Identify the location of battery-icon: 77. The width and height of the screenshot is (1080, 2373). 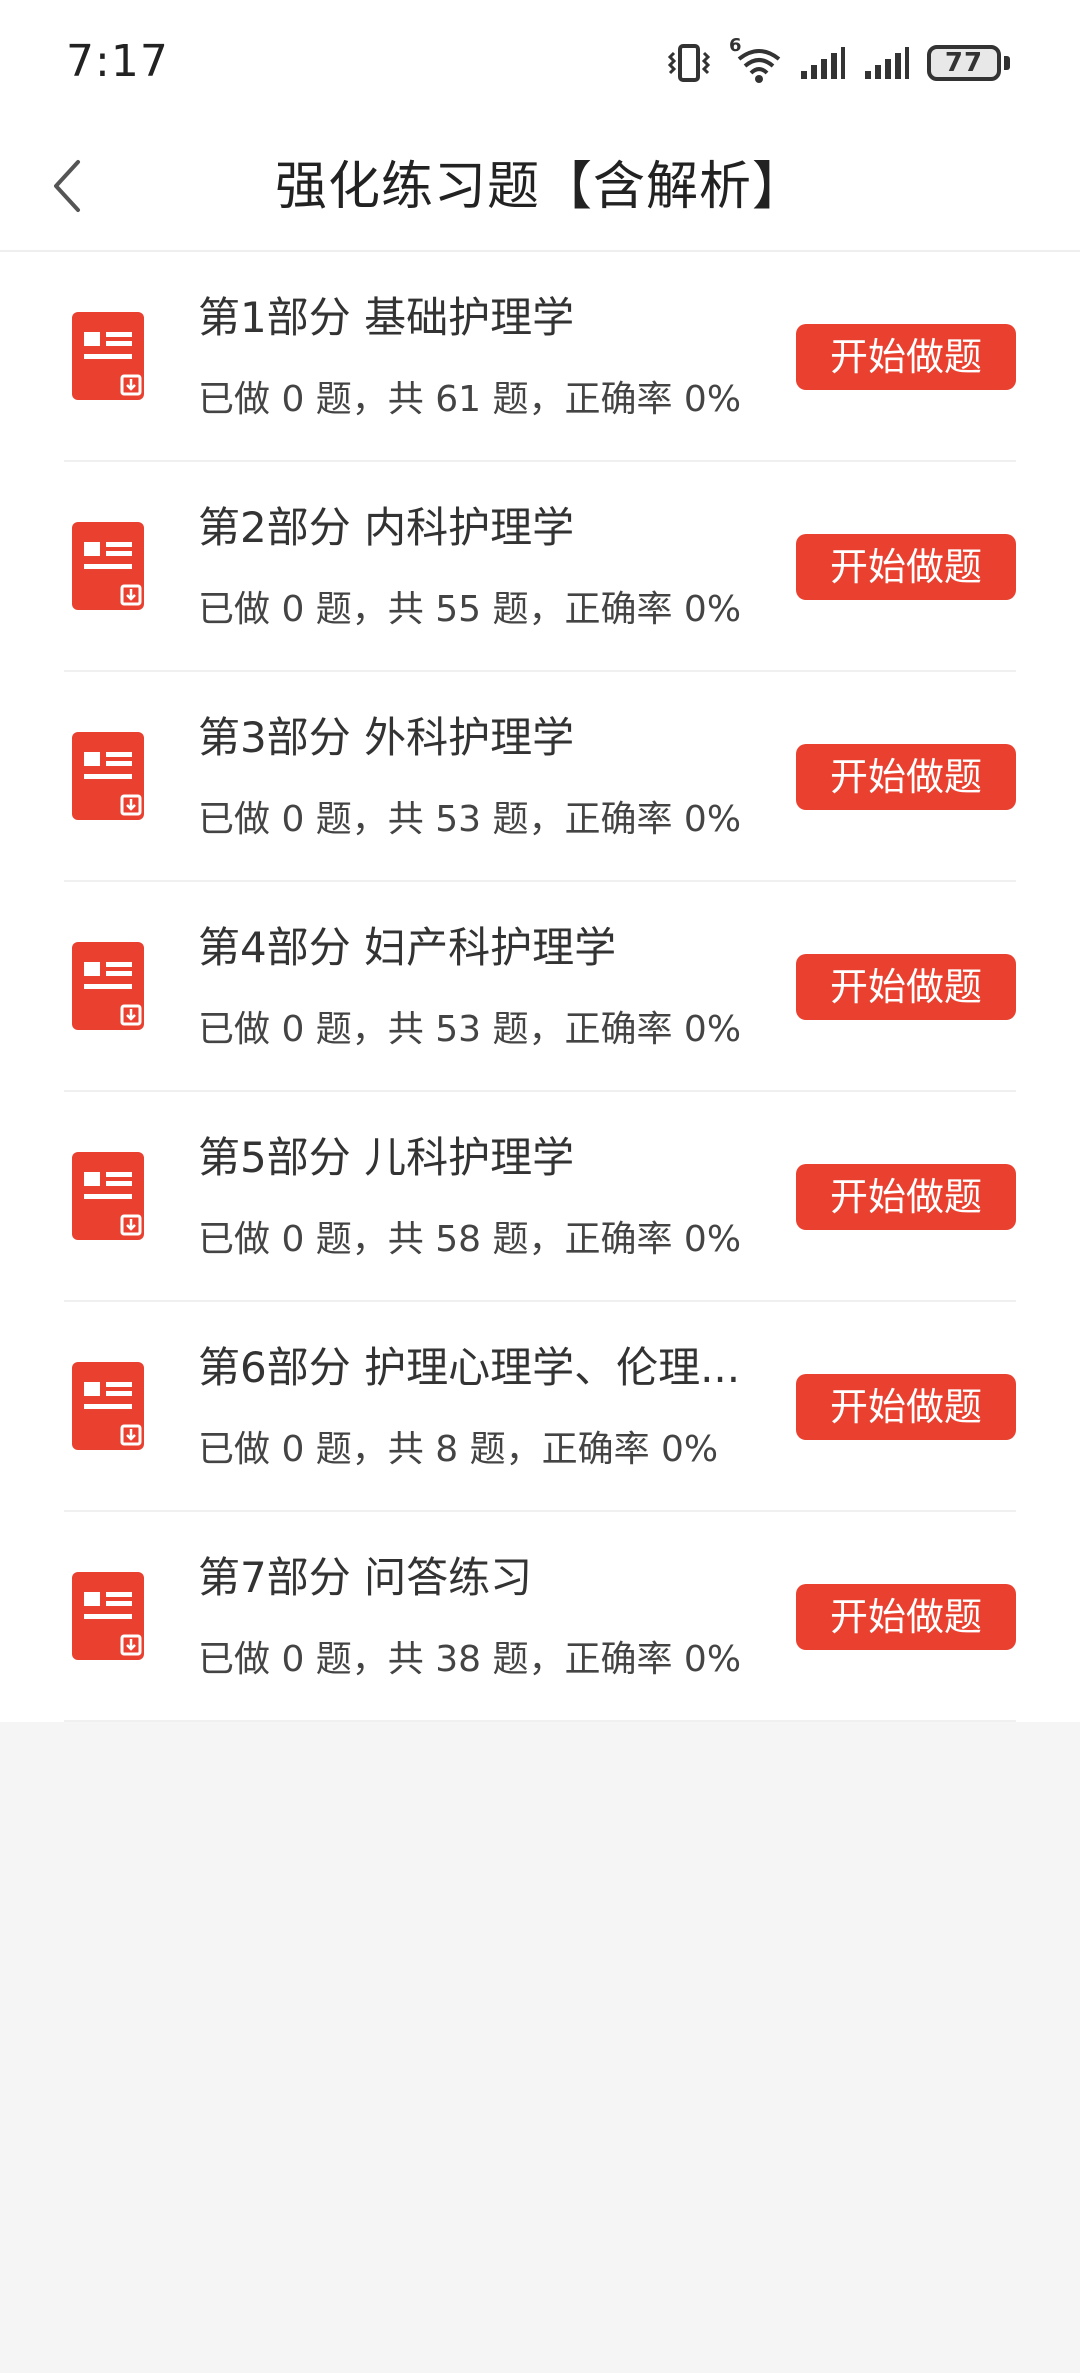
(964, 63).